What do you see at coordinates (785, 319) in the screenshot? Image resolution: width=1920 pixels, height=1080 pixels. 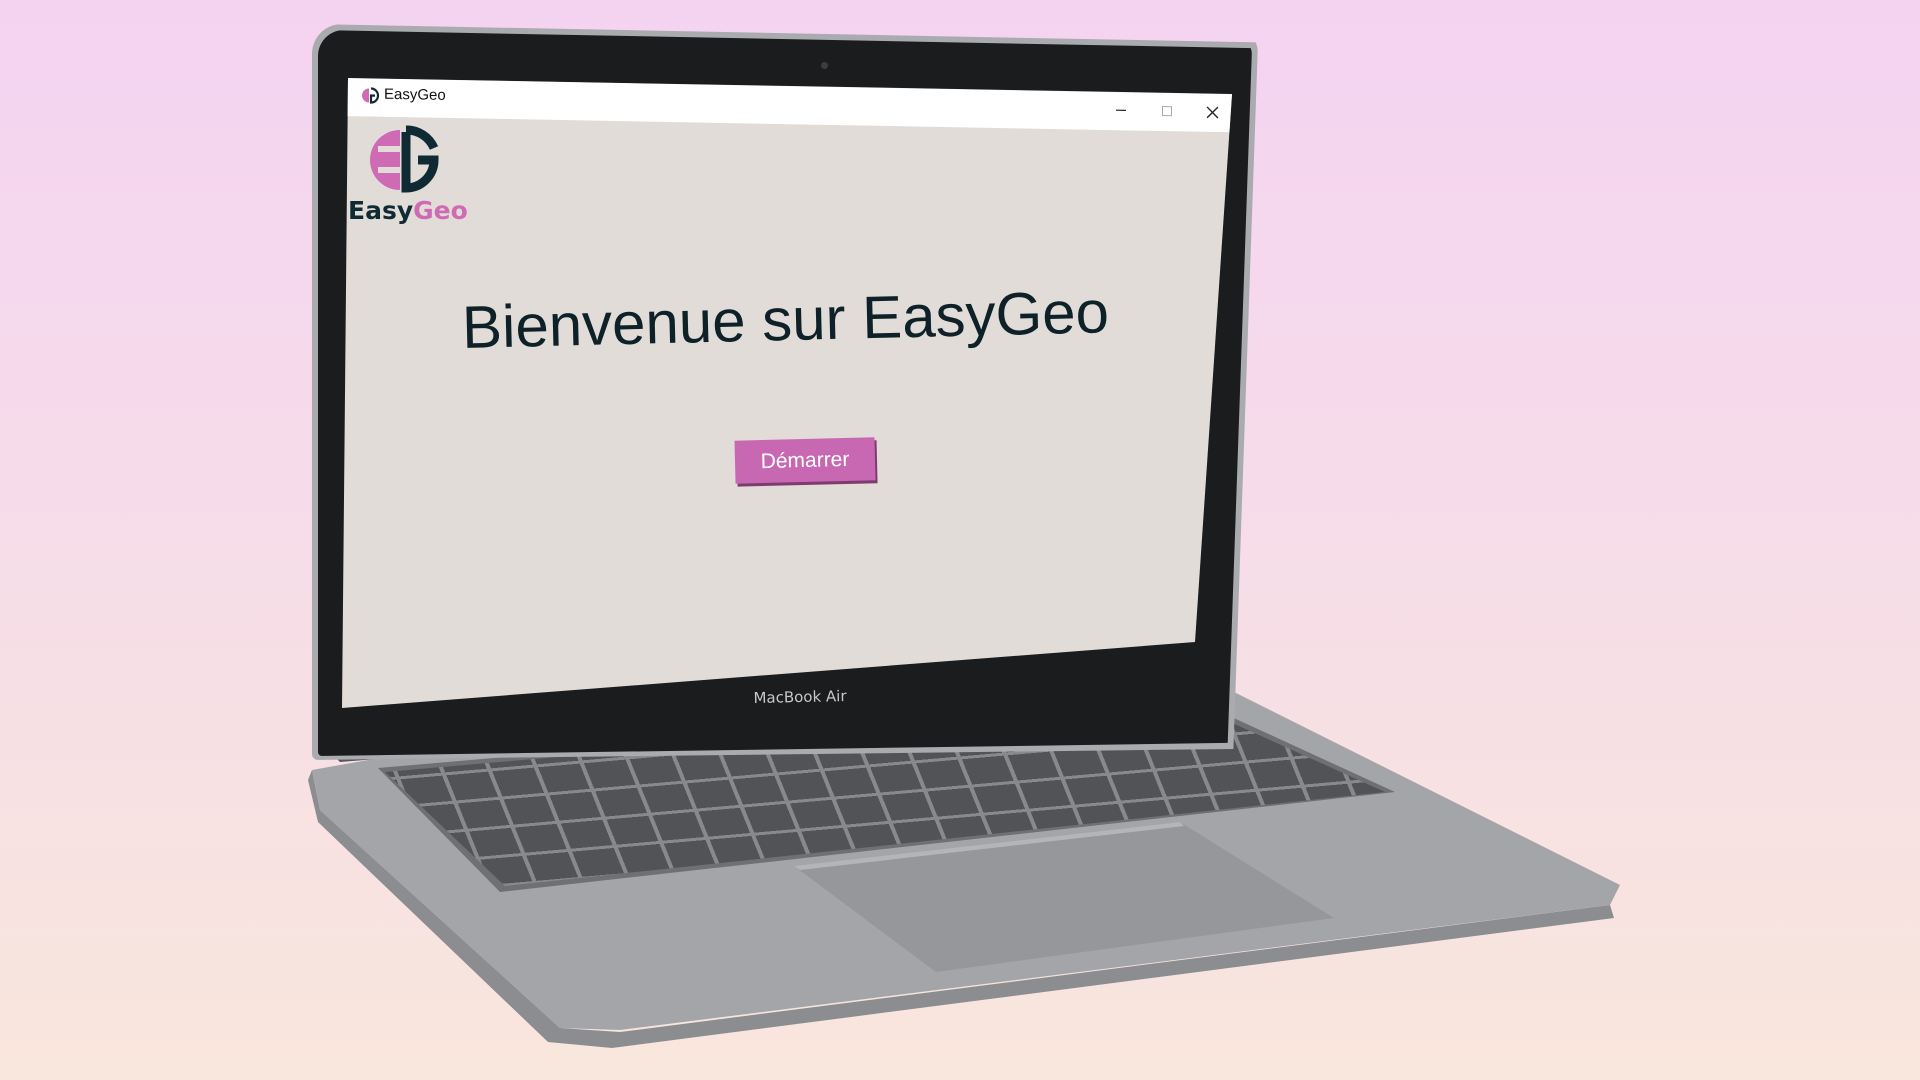 I see `welcome-heading: Bienvenue sur EasyGeo` at bounding box center [785, 319].